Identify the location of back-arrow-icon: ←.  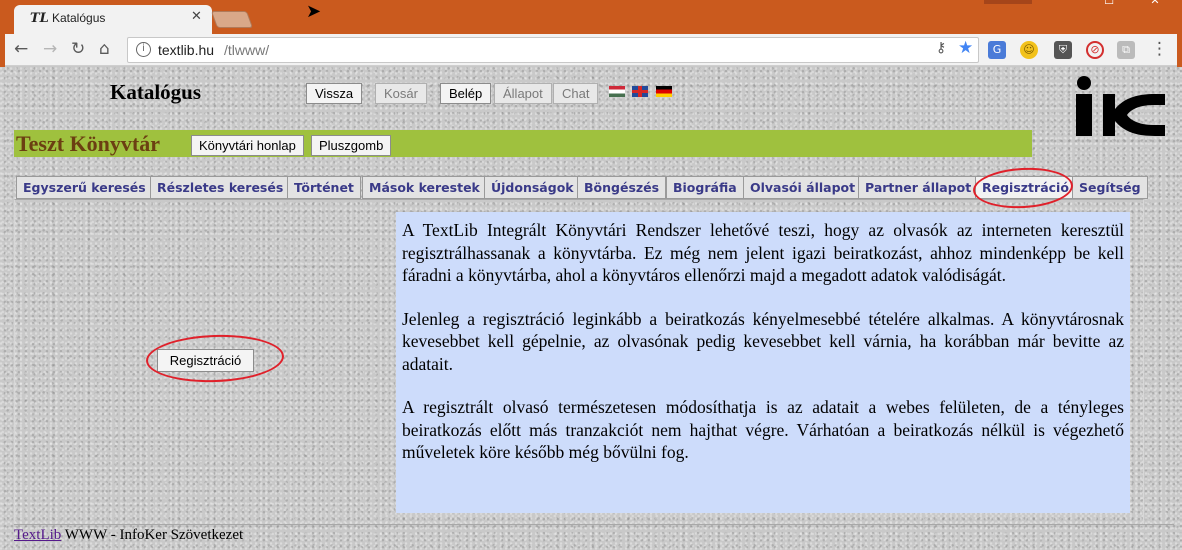
(21, 49).